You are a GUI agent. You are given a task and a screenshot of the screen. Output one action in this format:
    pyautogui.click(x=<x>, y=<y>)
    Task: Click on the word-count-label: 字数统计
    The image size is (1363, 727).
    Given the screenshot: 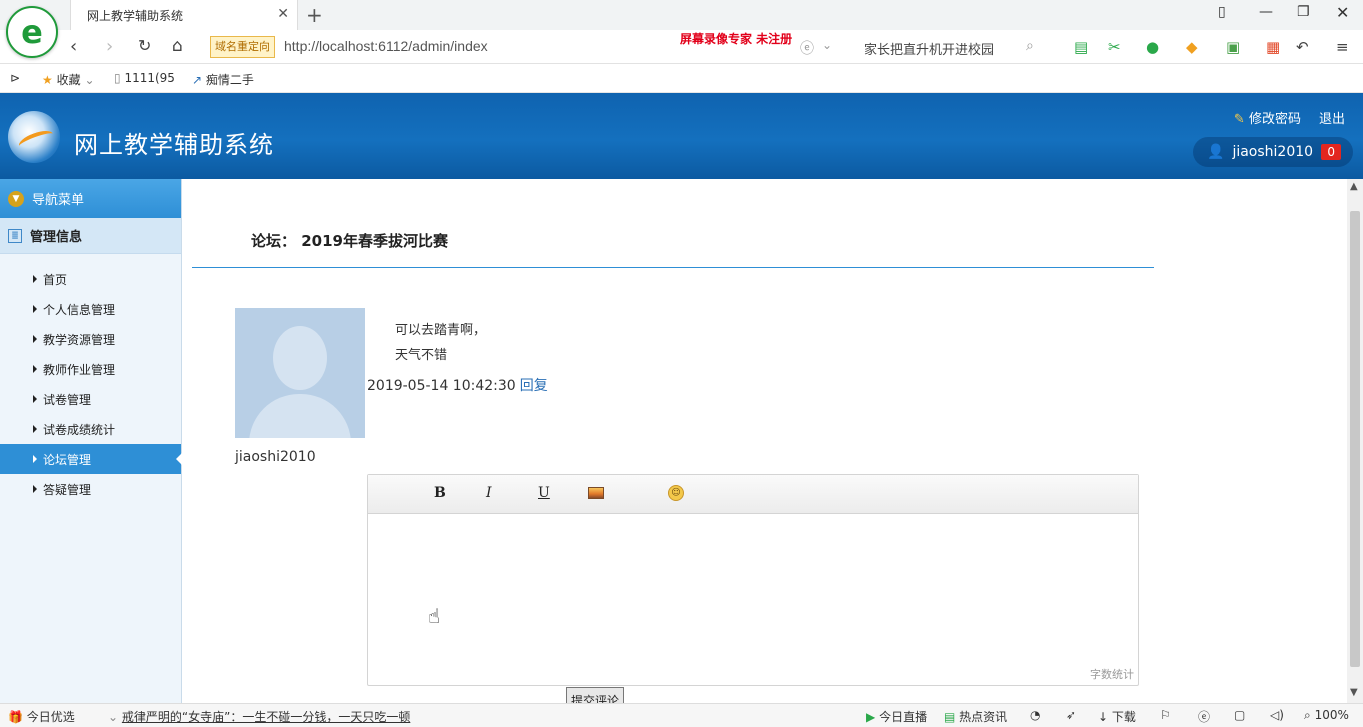 What is the action you would take?
    pyautogui.click(x=1112, y=674)
    